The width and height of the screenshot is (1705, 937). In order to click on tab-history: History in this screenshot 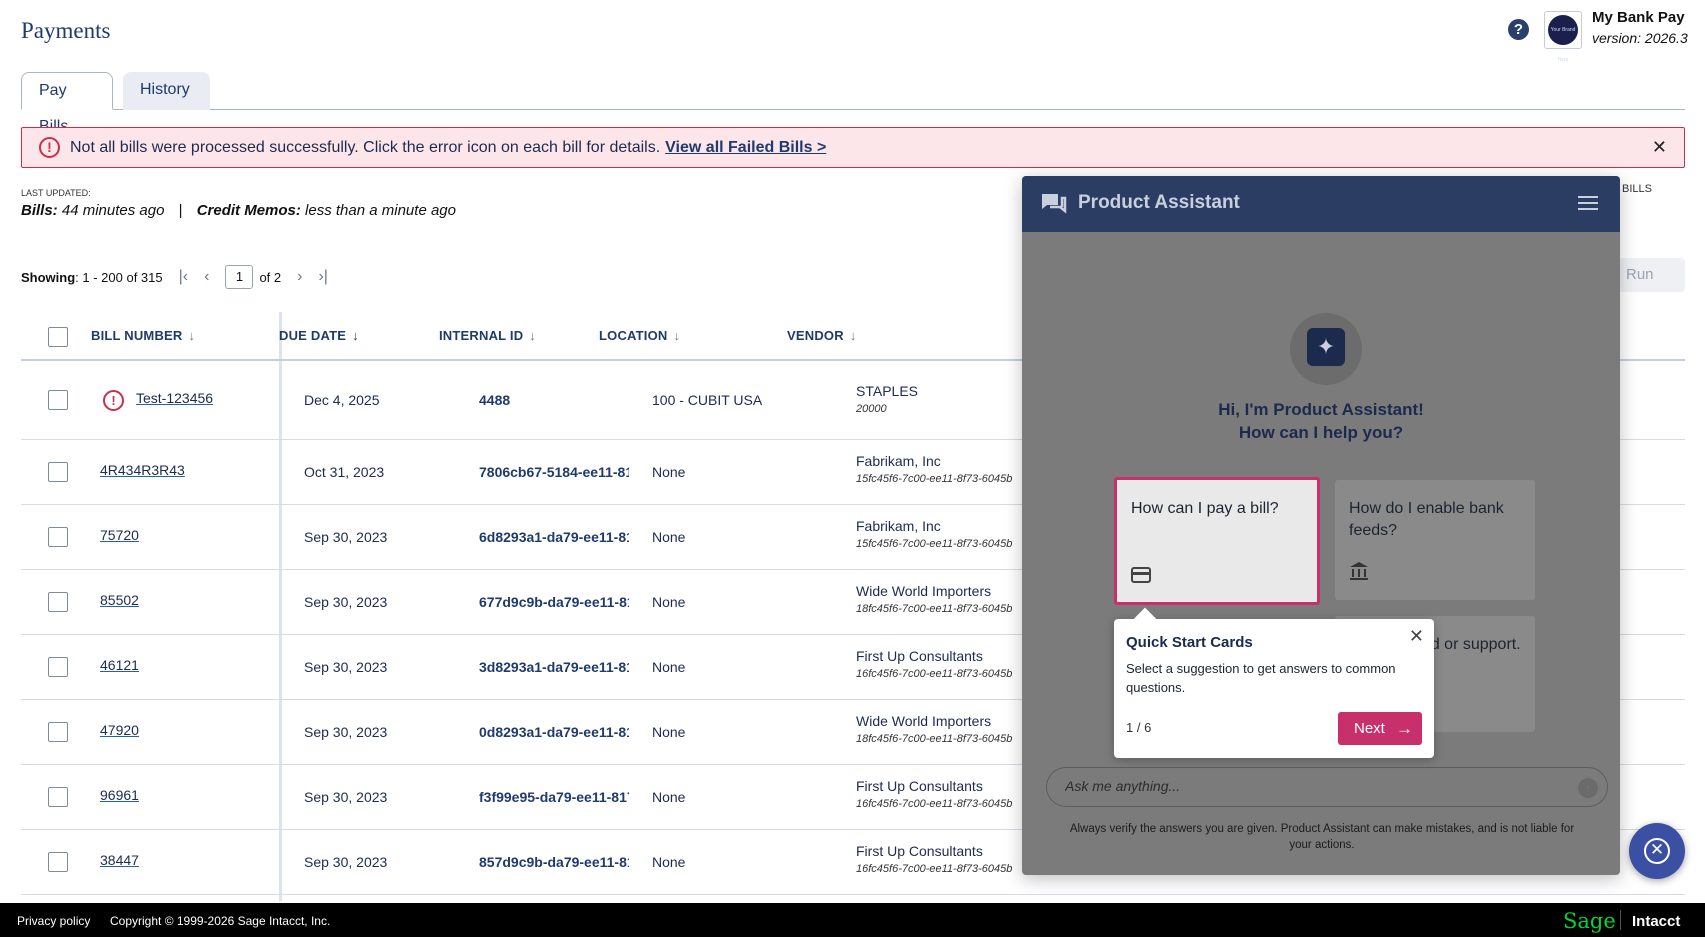, I will do `click(166, 91)`.